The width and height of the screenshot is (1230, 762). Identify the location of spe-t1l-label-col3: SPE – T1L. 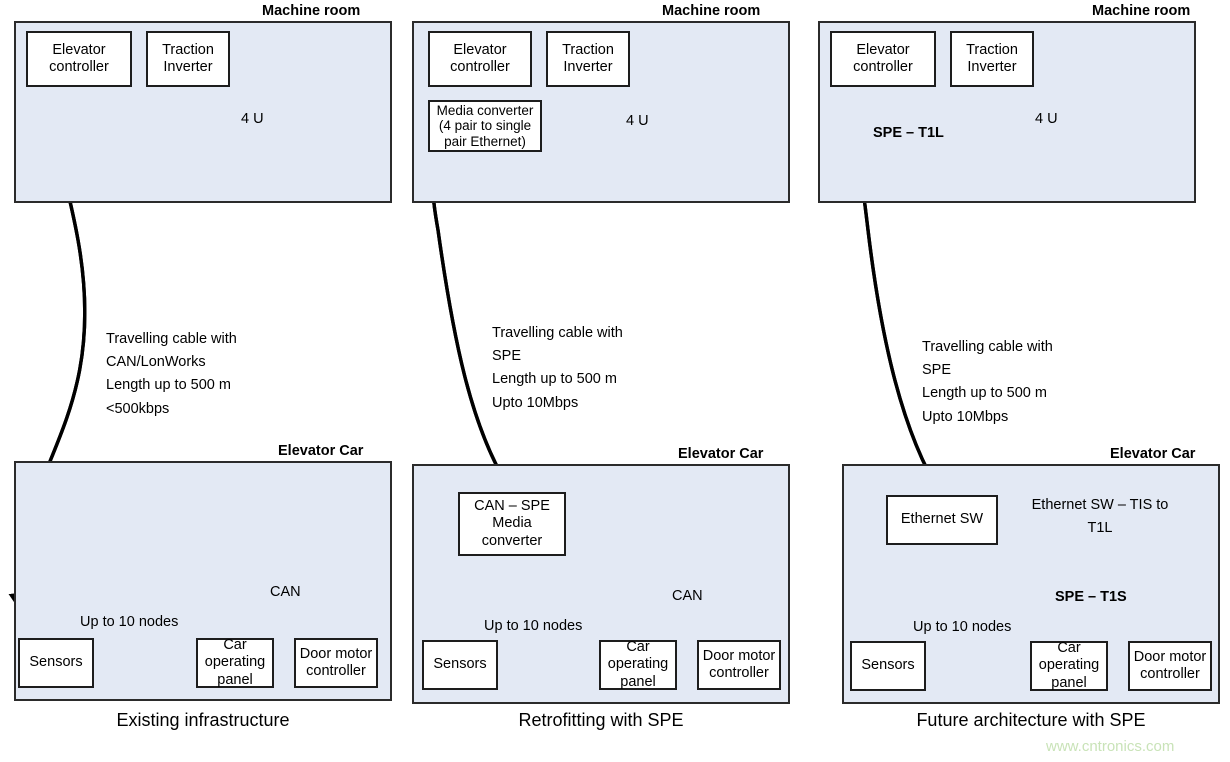
(908, 133).